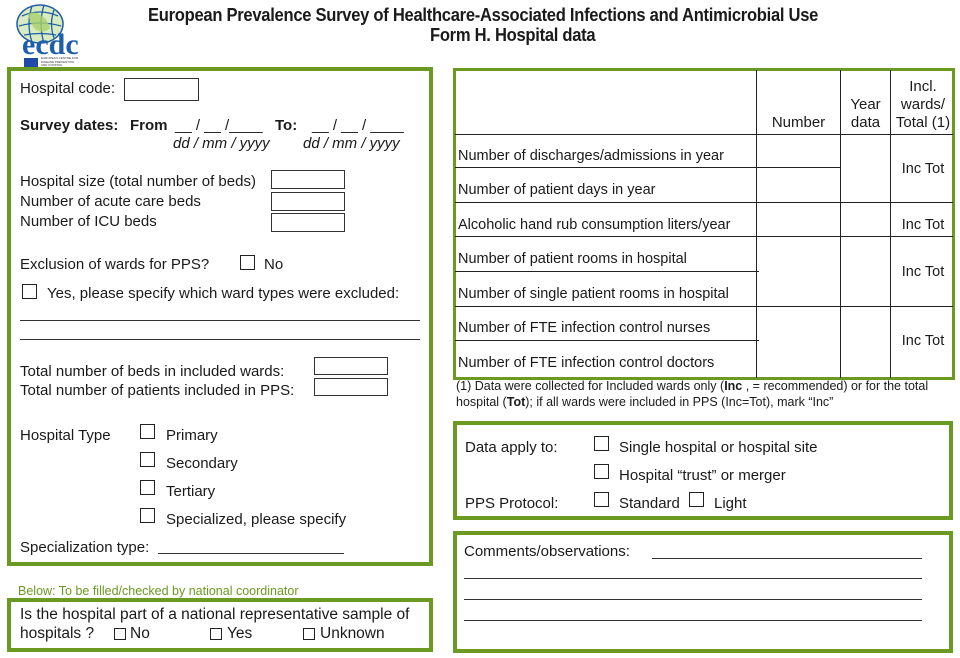 Image resolution: width=960 pixels, height=658 pixels. I want to click on patients-included-input, so click(351, 387).